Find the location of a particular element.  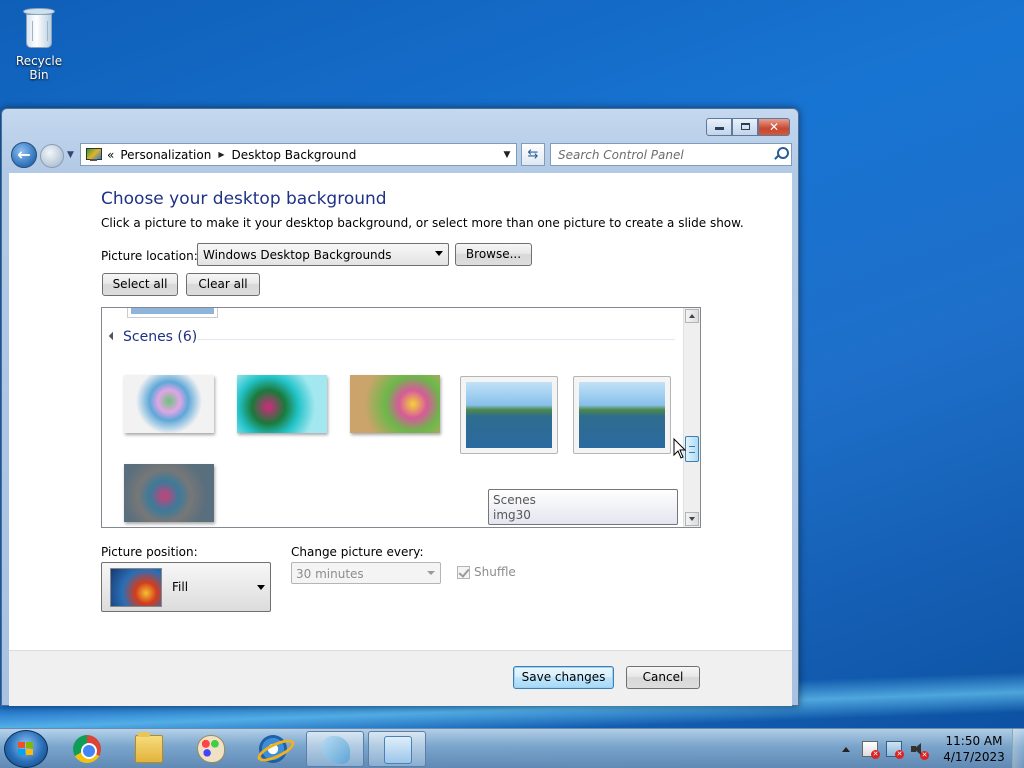

internet-explorer-icon is located at coordinates (273, 749).